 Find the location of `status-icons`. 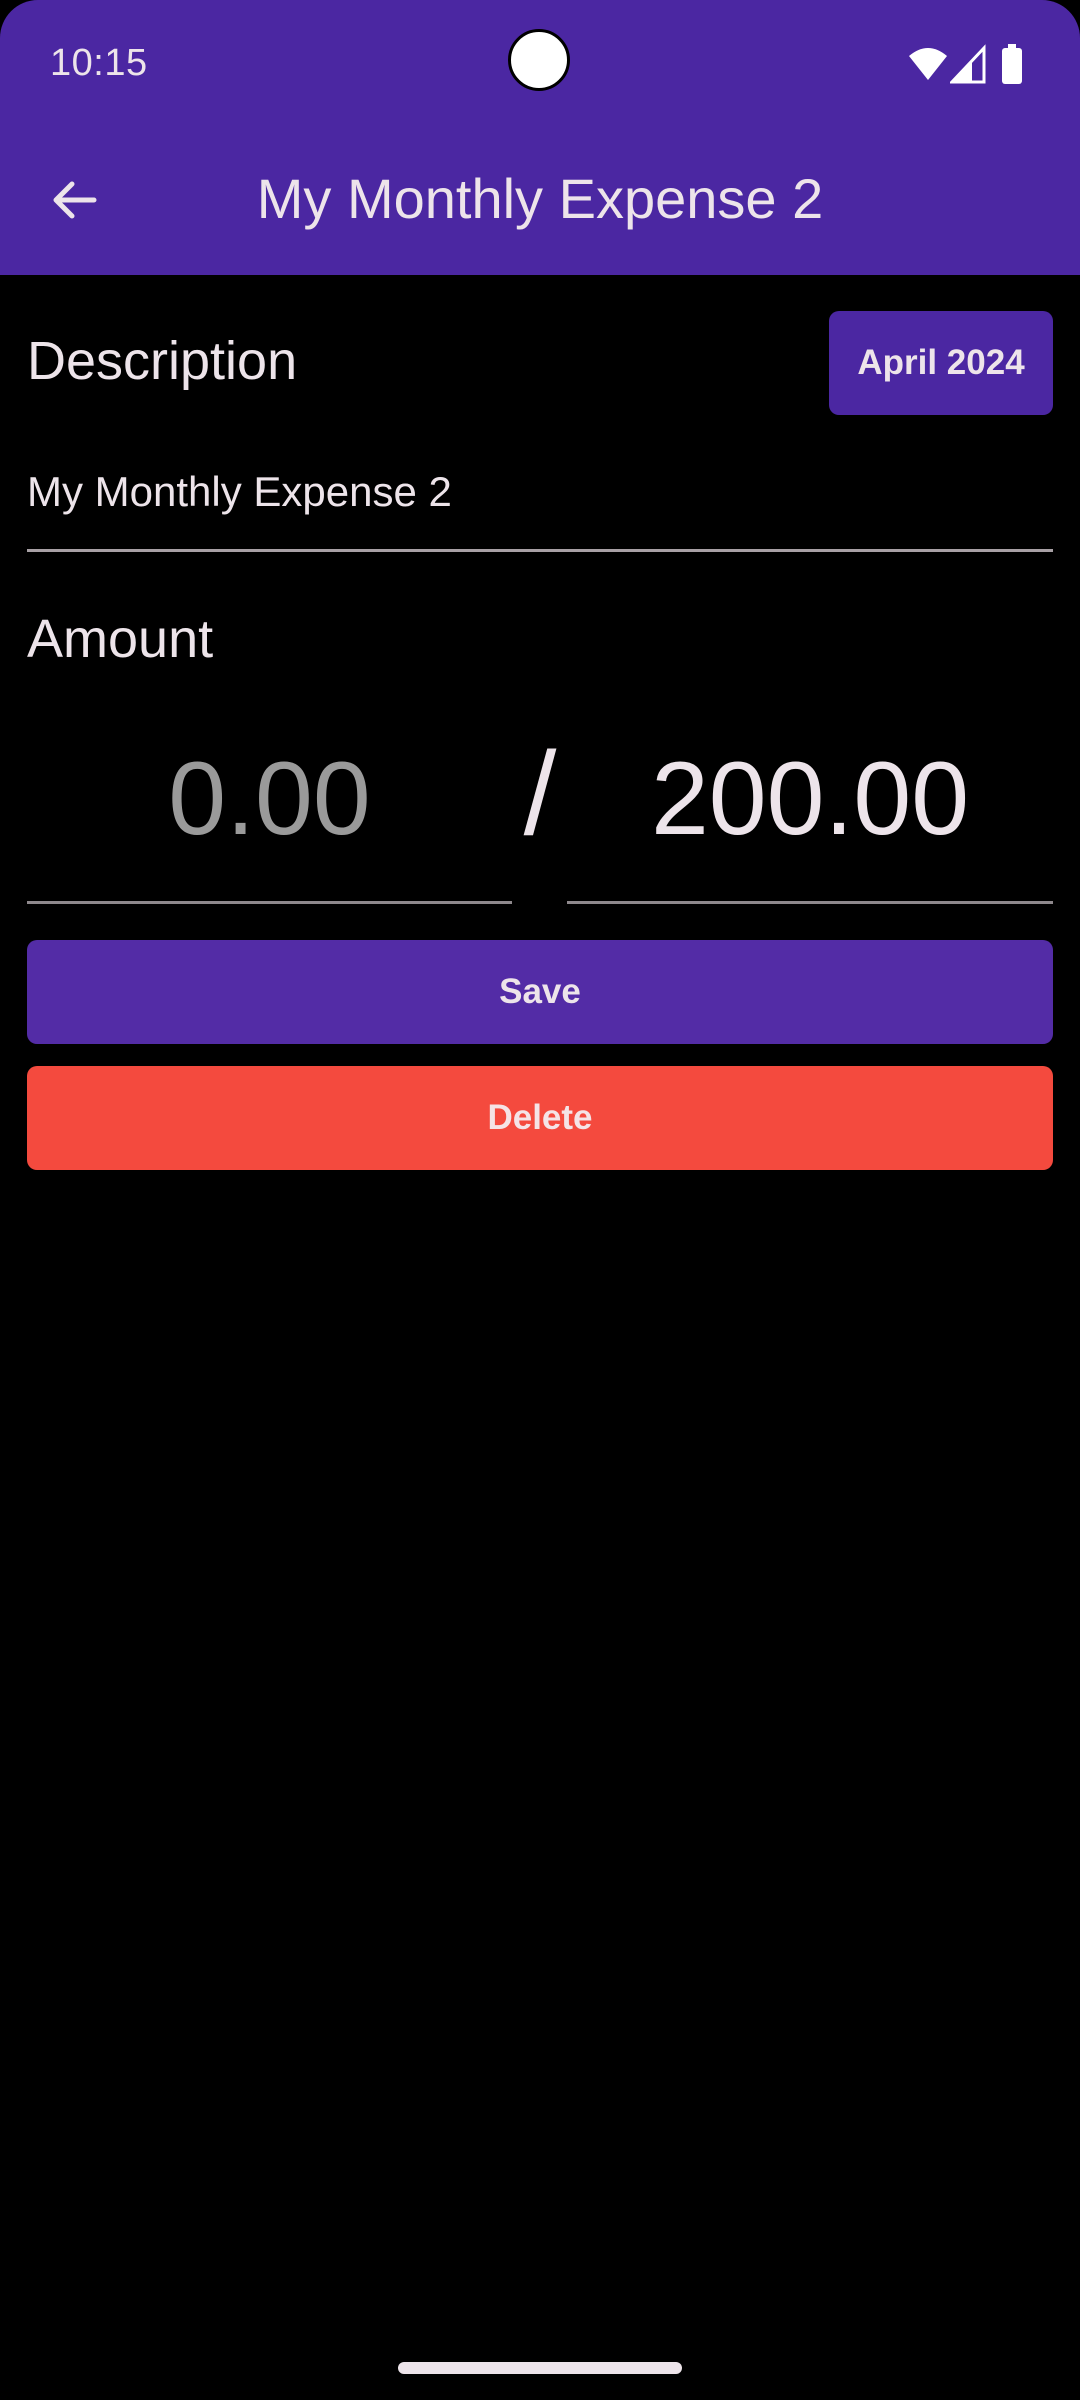

status-icons is located at coordinates (972, 64).